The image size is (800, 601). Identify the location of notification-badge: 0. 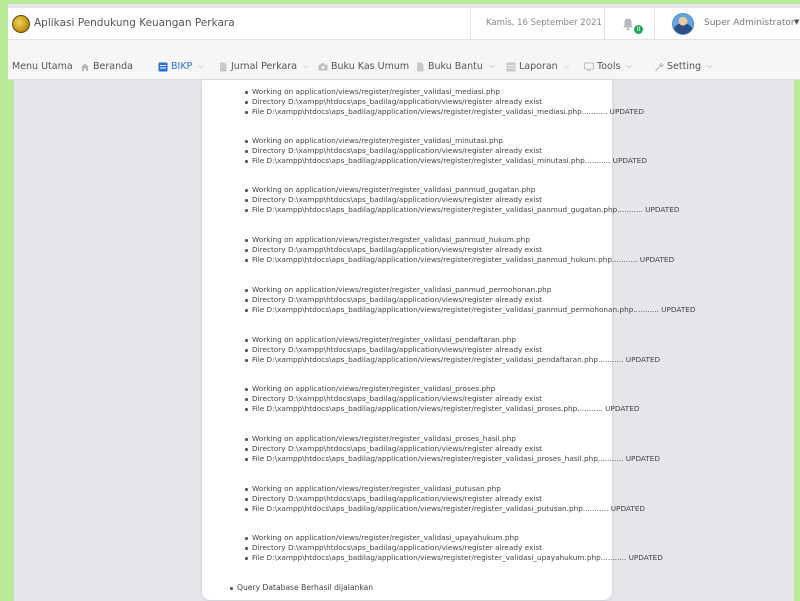
(638, 29).